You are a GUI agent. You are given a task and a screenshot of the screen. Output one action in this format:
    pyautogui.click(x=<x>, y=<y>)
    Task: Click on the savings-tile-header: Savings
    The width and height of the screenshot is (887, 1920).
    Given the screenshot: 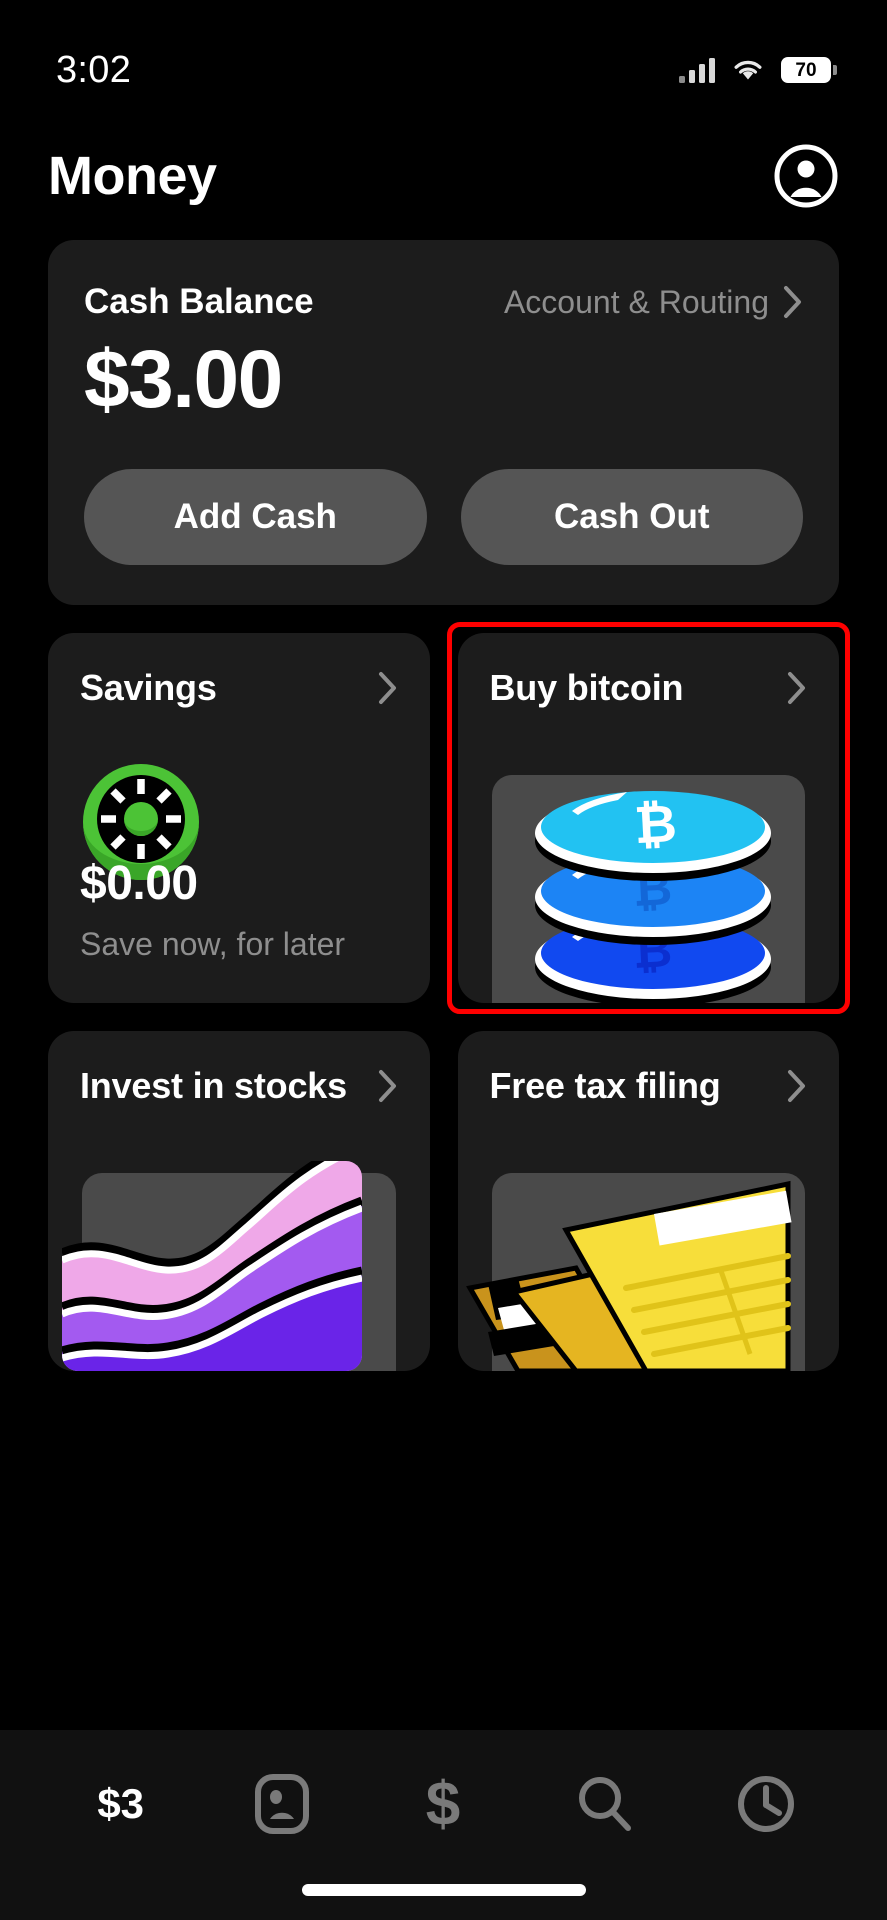 What is the action you would take?
    pyautogui.click(x=239, y=671)
    